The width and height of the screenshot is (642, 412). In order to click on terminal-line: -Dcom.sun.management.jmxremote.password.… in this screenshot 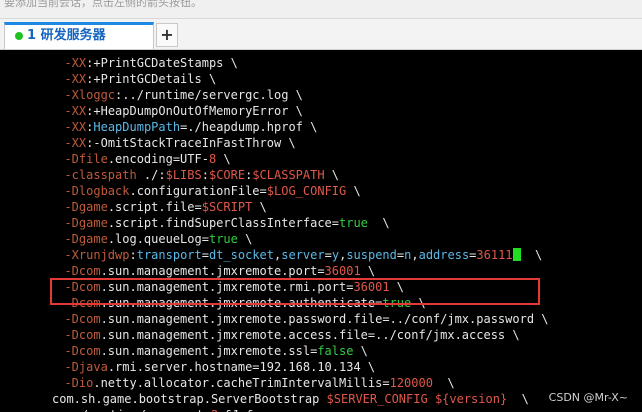, I will do `click(299, 319)`.